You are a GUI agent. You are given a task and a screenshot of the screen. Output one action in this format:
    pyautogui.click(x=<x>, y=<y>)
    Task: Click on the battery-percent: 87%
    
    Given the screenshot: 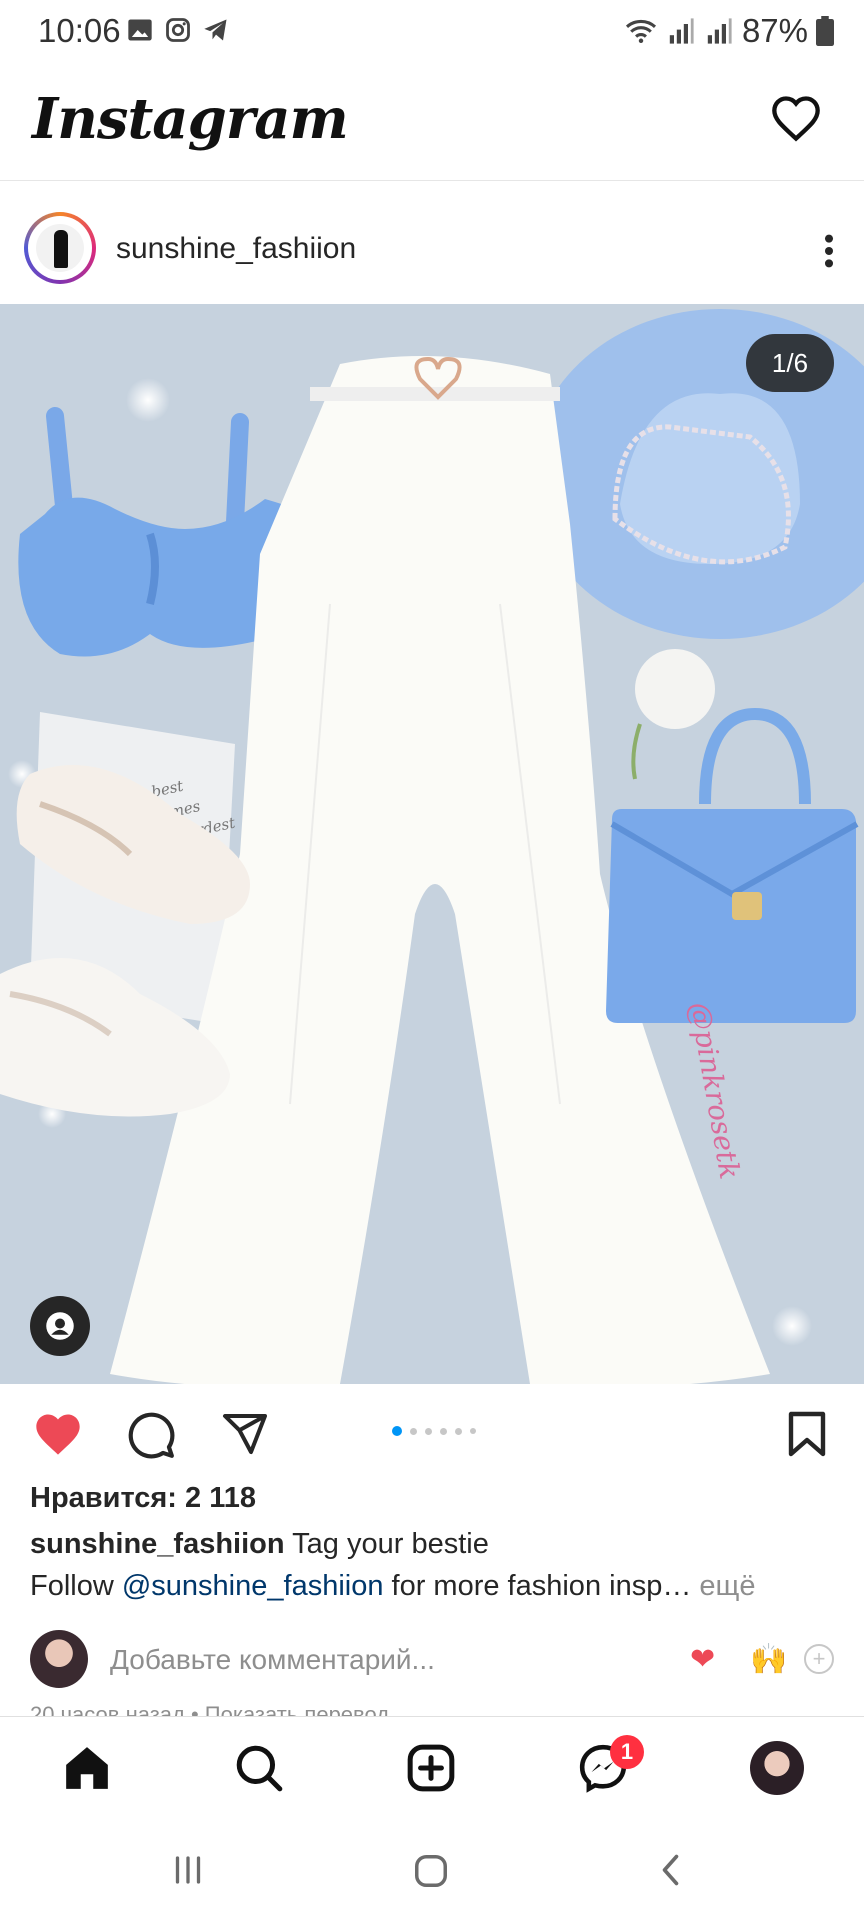 What is the action you would take?
    pyautogui.click(x=774, y=30)
    